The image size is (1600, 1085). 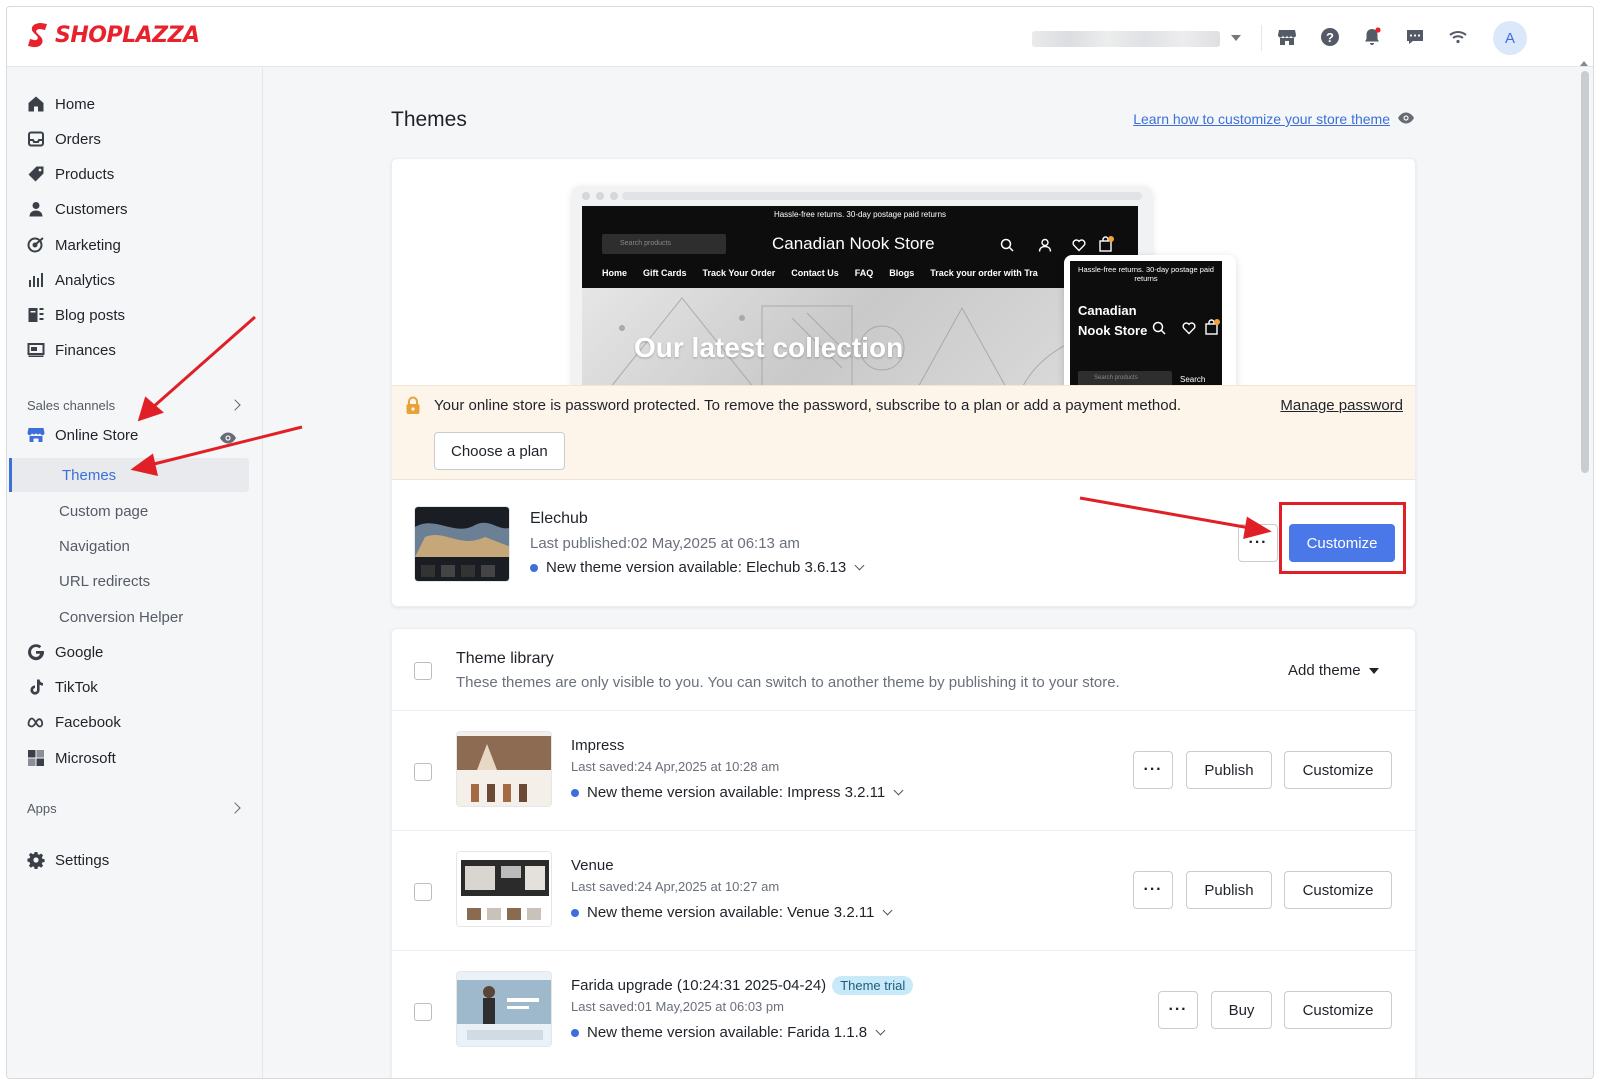 I want to click on chat-icon, so click(x=1415, y=37).